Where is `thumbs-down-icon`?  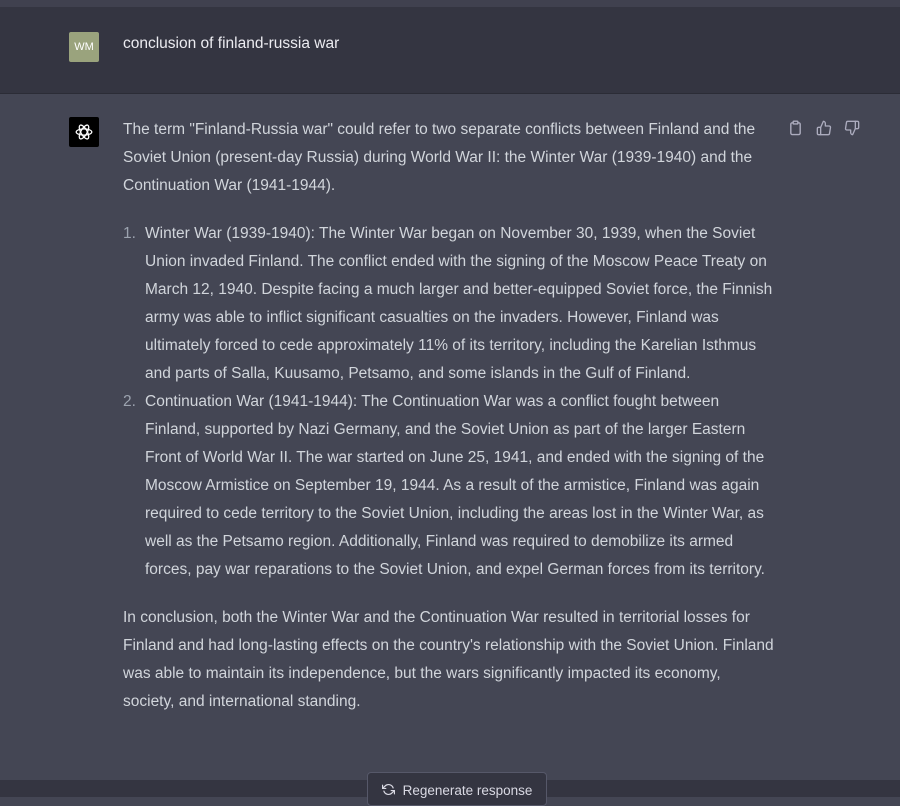 thumbs-down-icon is located at coordinates (851, 127).